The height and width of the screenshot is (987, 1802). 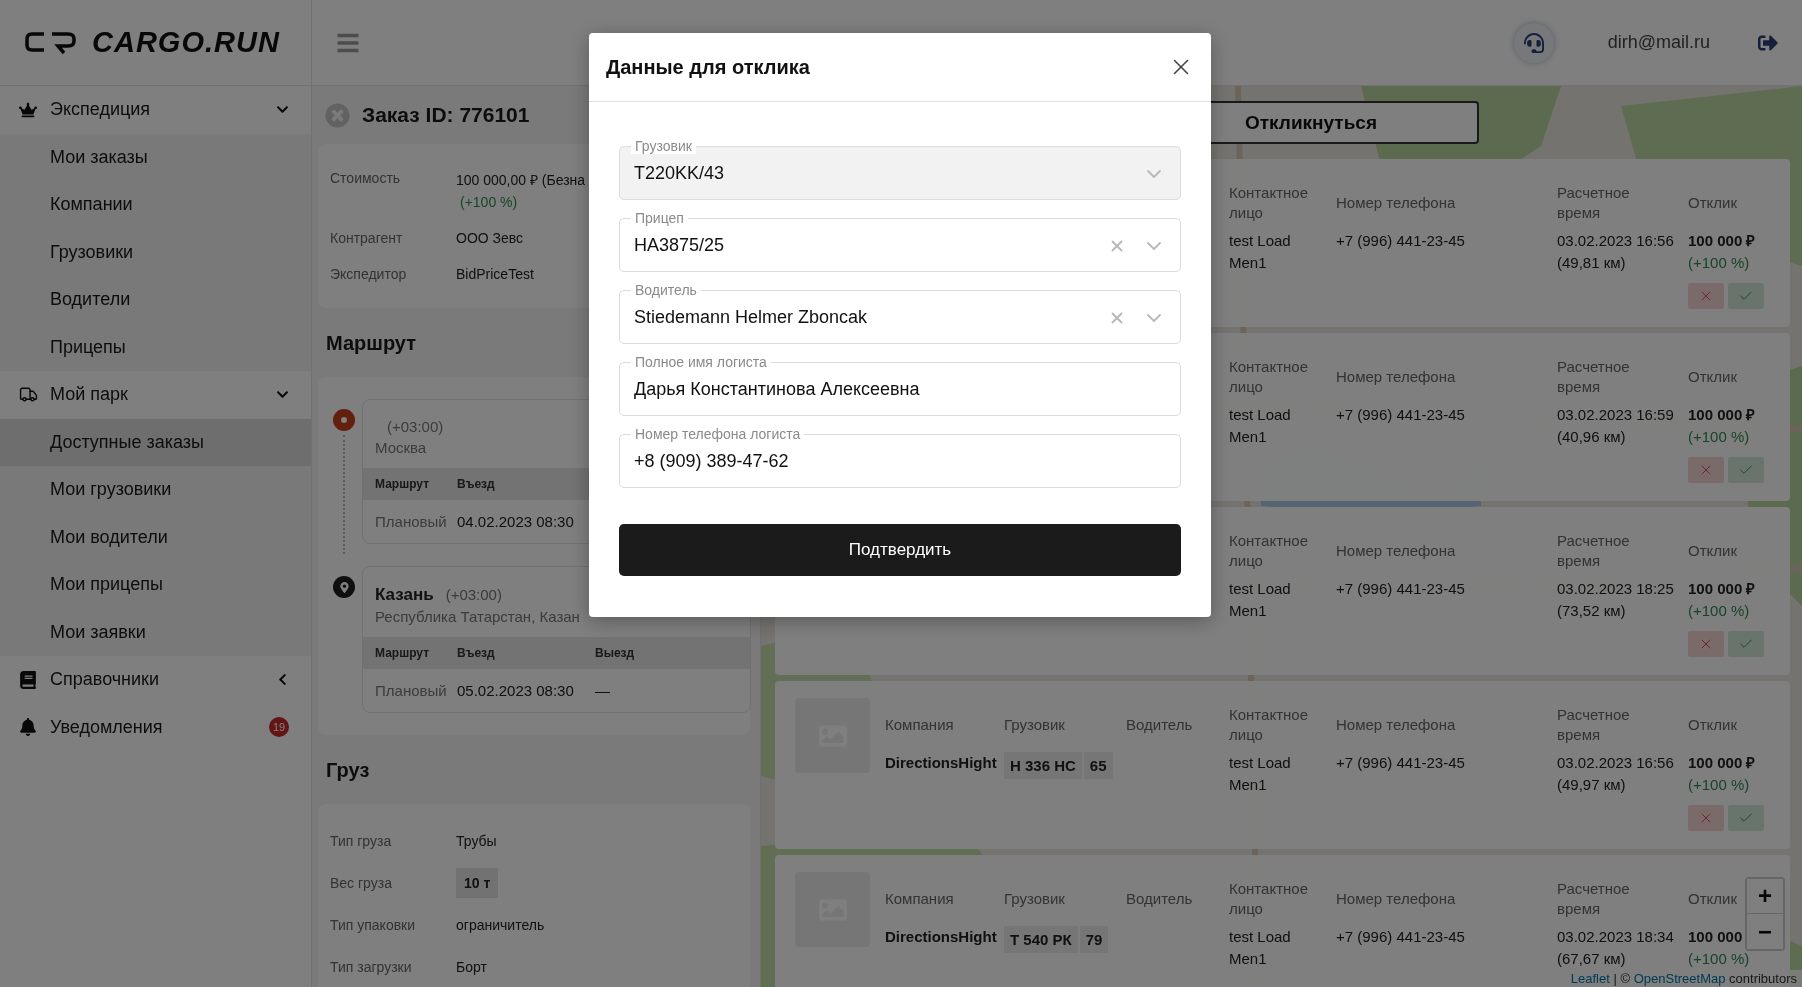 I want to click on arrival-time: 03.02.2023 18:25, so click(x=1615, y=589).